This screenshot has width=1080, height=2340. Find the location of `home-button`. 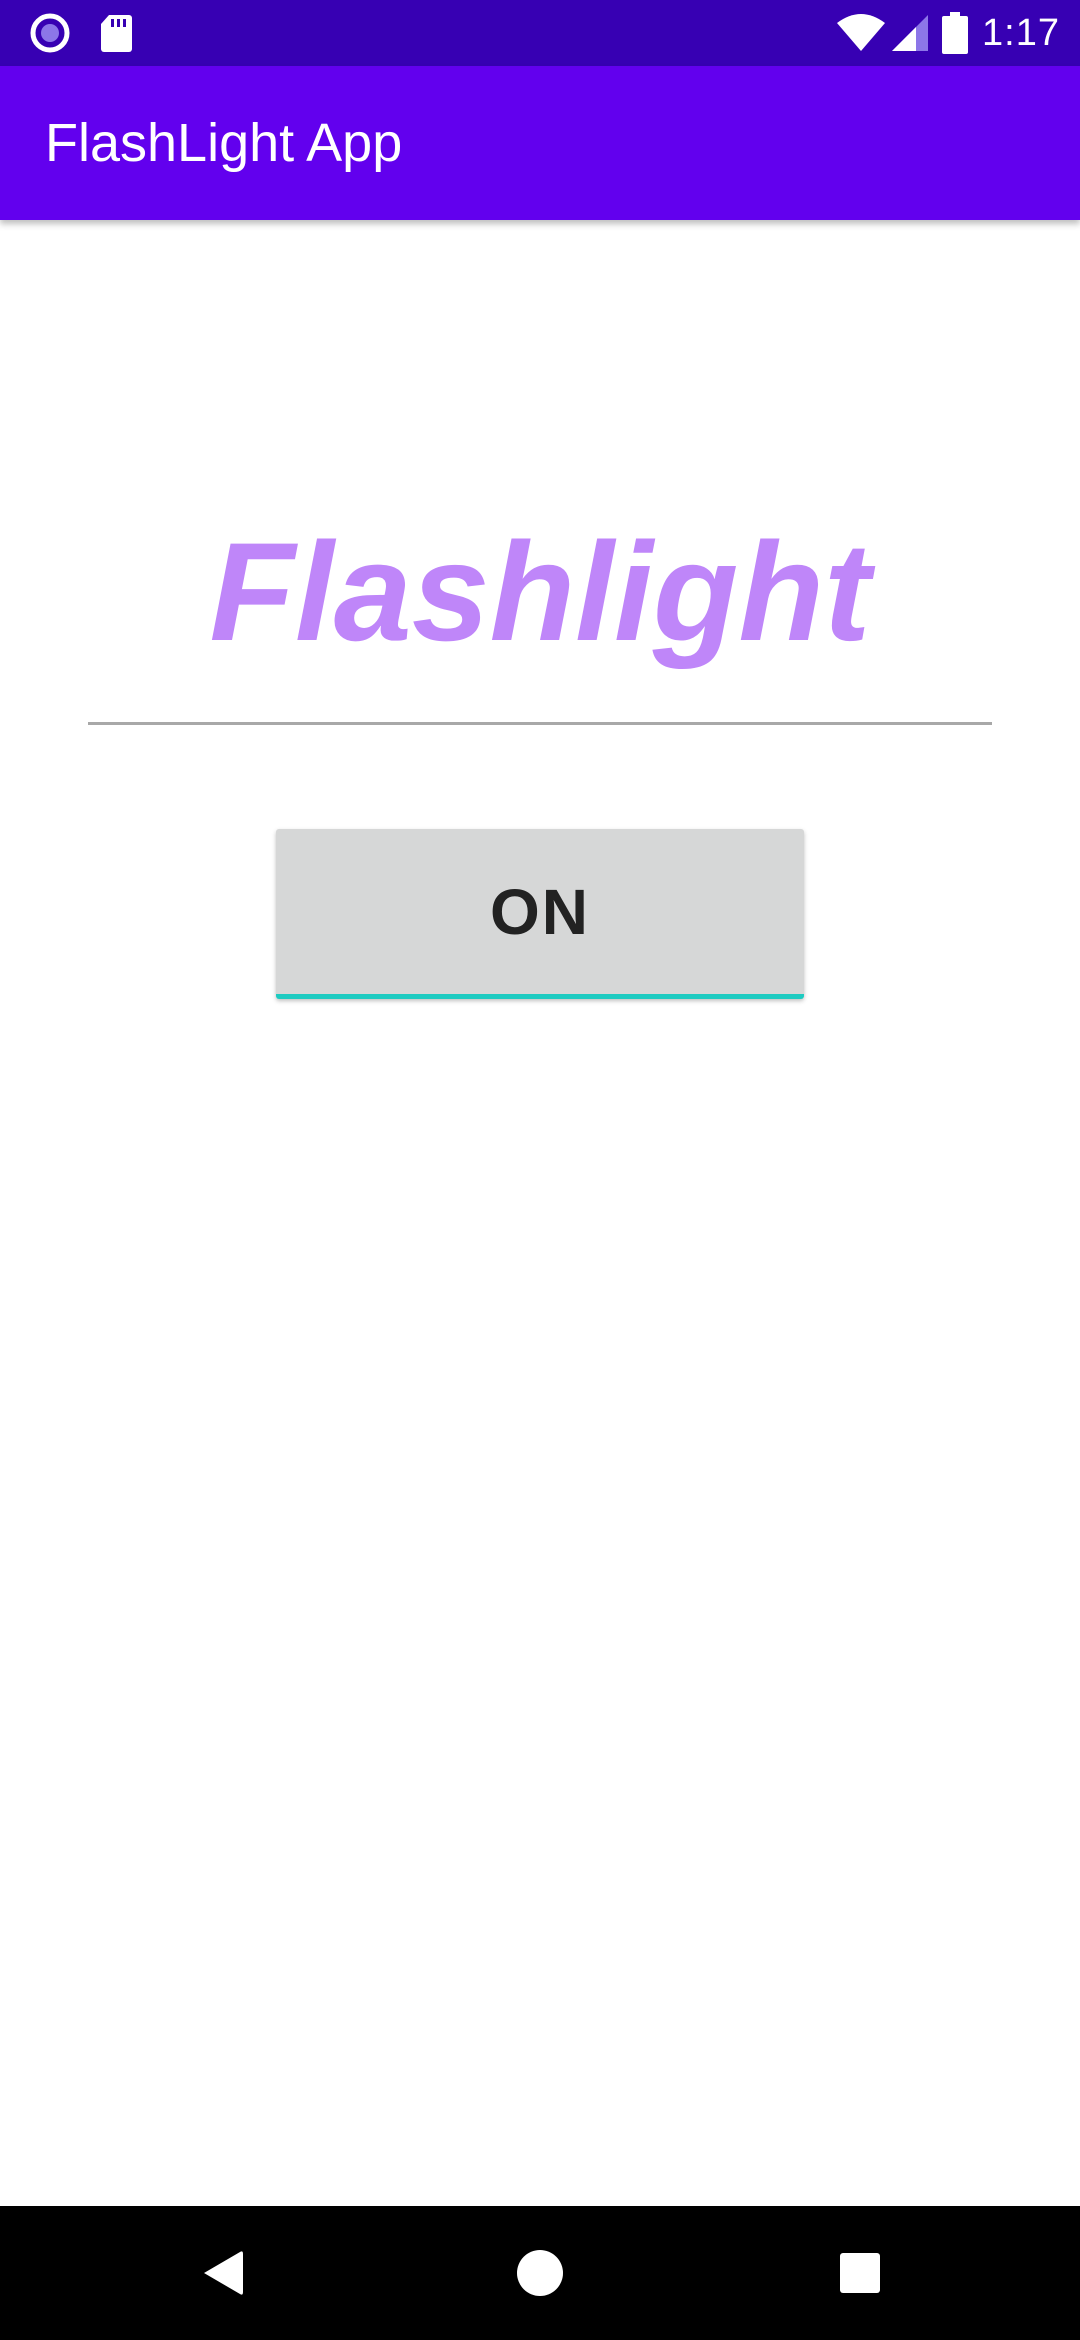

home-button is located at coordinates (540, 2273).